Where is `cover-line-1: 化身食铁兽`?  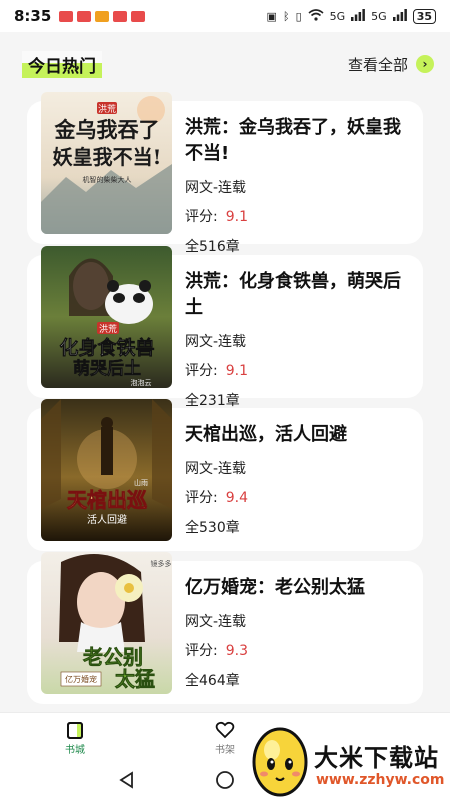 cover-line-1: 化身食铁兽 is located at coordinates (106, 347).